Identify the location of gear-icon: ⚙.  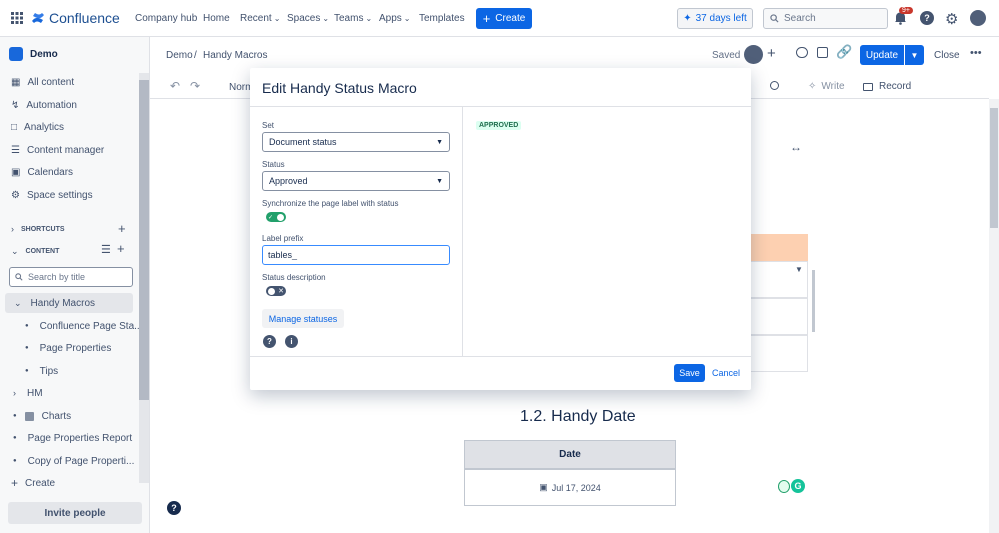
(15, 195).